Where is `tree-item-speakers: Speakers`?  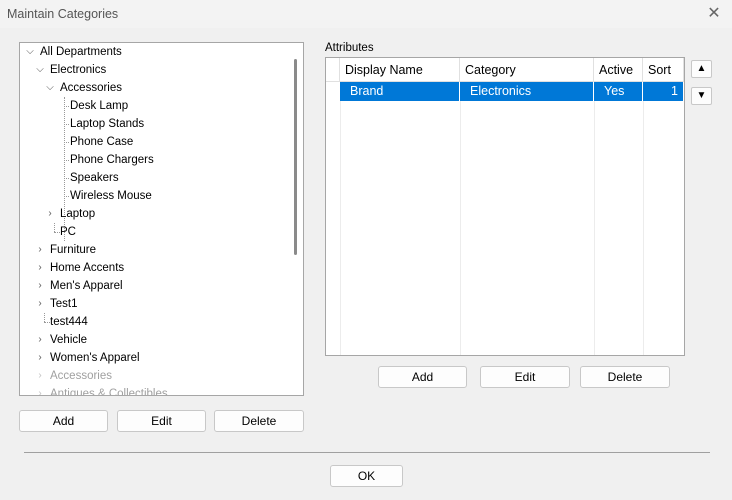 tree-item-speakers: Speakers is located at coordinates (94, 178).